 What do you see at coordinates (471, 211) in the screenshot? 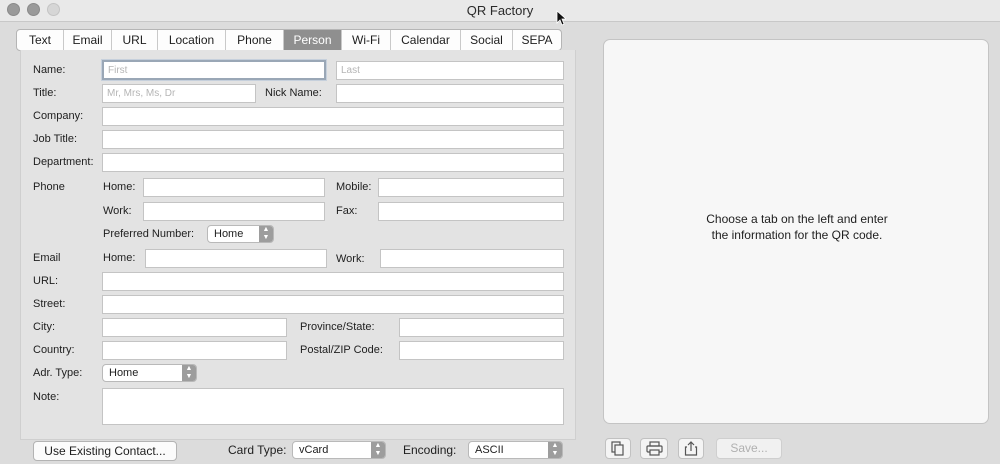
I see `phone-fax-input` at bounding box center [471, 211].